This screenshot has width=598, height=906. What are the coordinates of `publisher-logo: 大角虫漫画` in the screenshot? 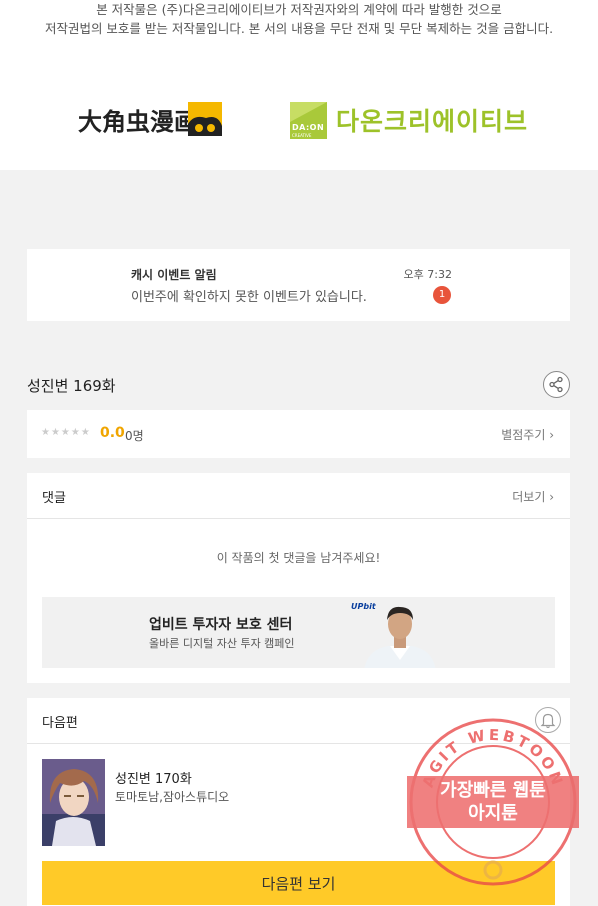 It's located at (150, 119).